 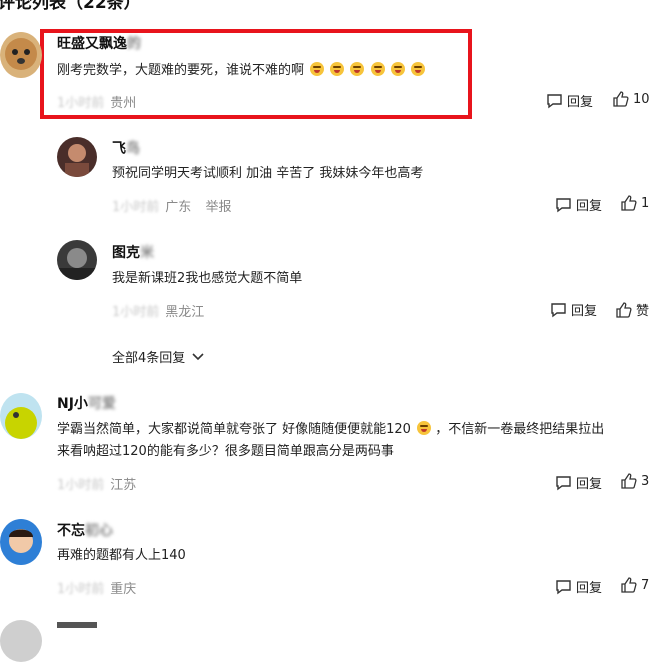 I want to click on comment-text: 再难的题都有人上140, so click(x=121, y=555).